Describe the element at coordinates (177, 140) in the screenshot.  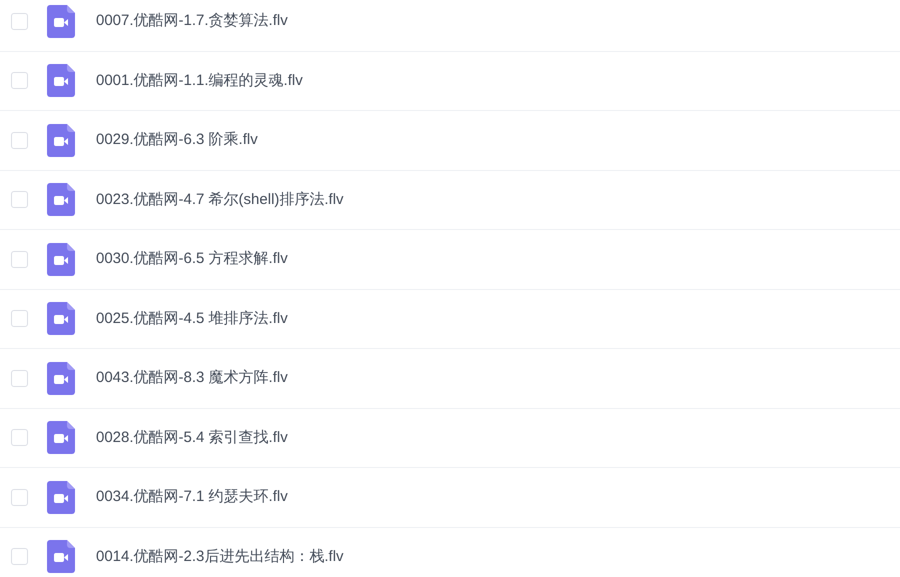
I see `file-name: 0029.优酷网-6.3 阶乘.flv` at that location.